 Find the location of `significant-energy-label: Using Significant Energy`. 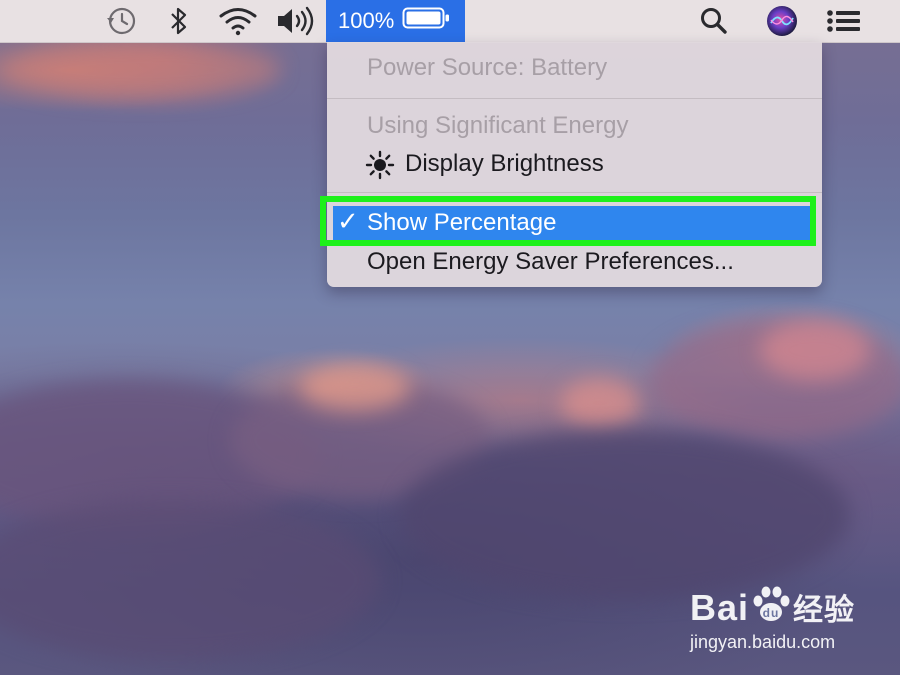

significant-energy-label: Using Significant Energy is located at coordinates (498, 125).